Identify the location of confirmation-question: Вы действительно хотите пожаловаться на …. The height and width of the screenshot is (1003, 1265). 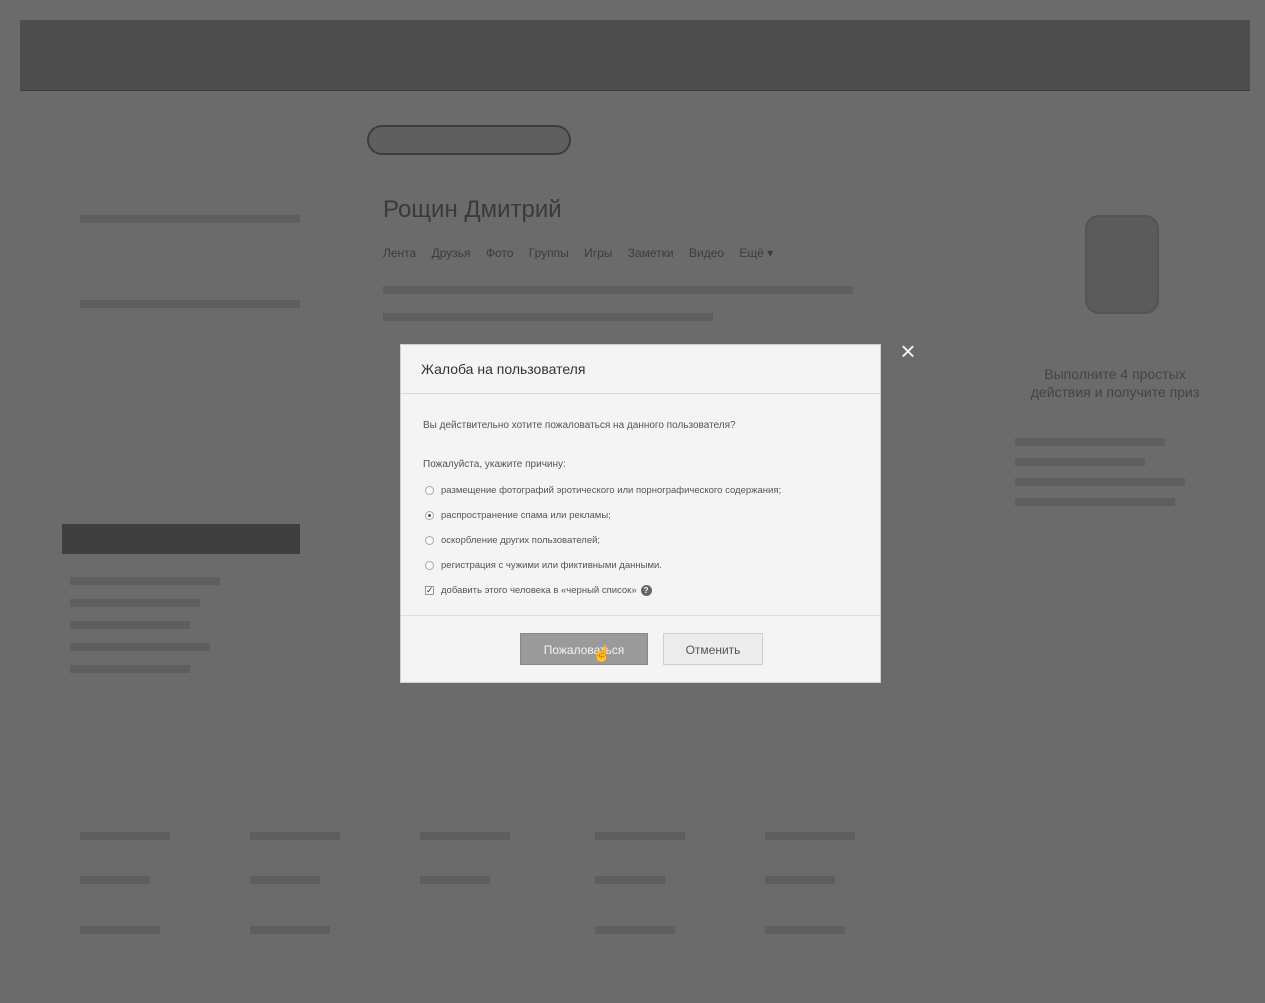
(579, 425).